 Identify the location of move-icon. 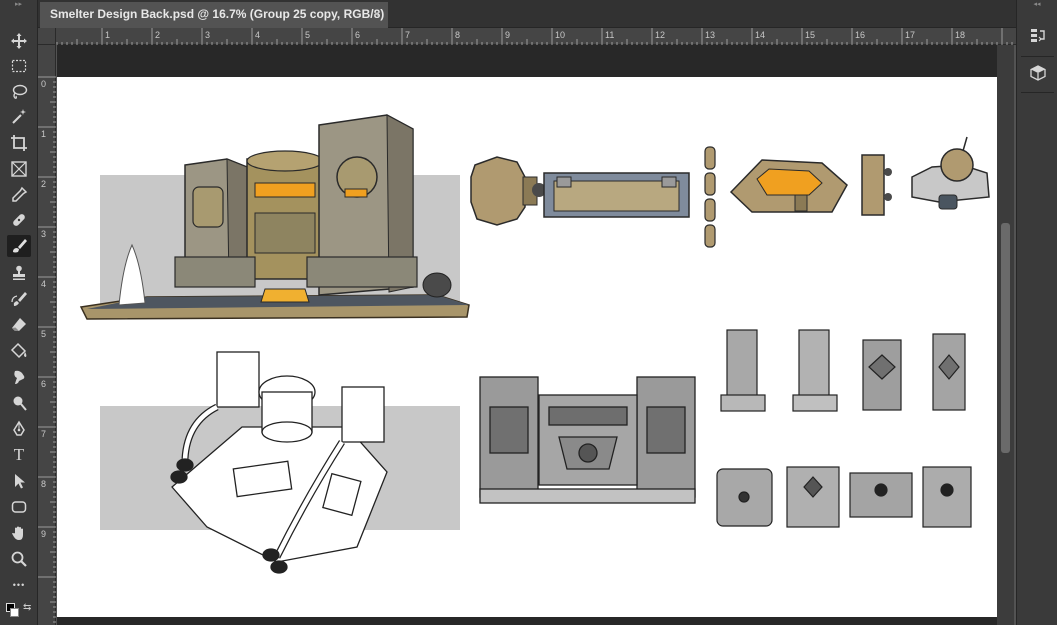
(19, 41).